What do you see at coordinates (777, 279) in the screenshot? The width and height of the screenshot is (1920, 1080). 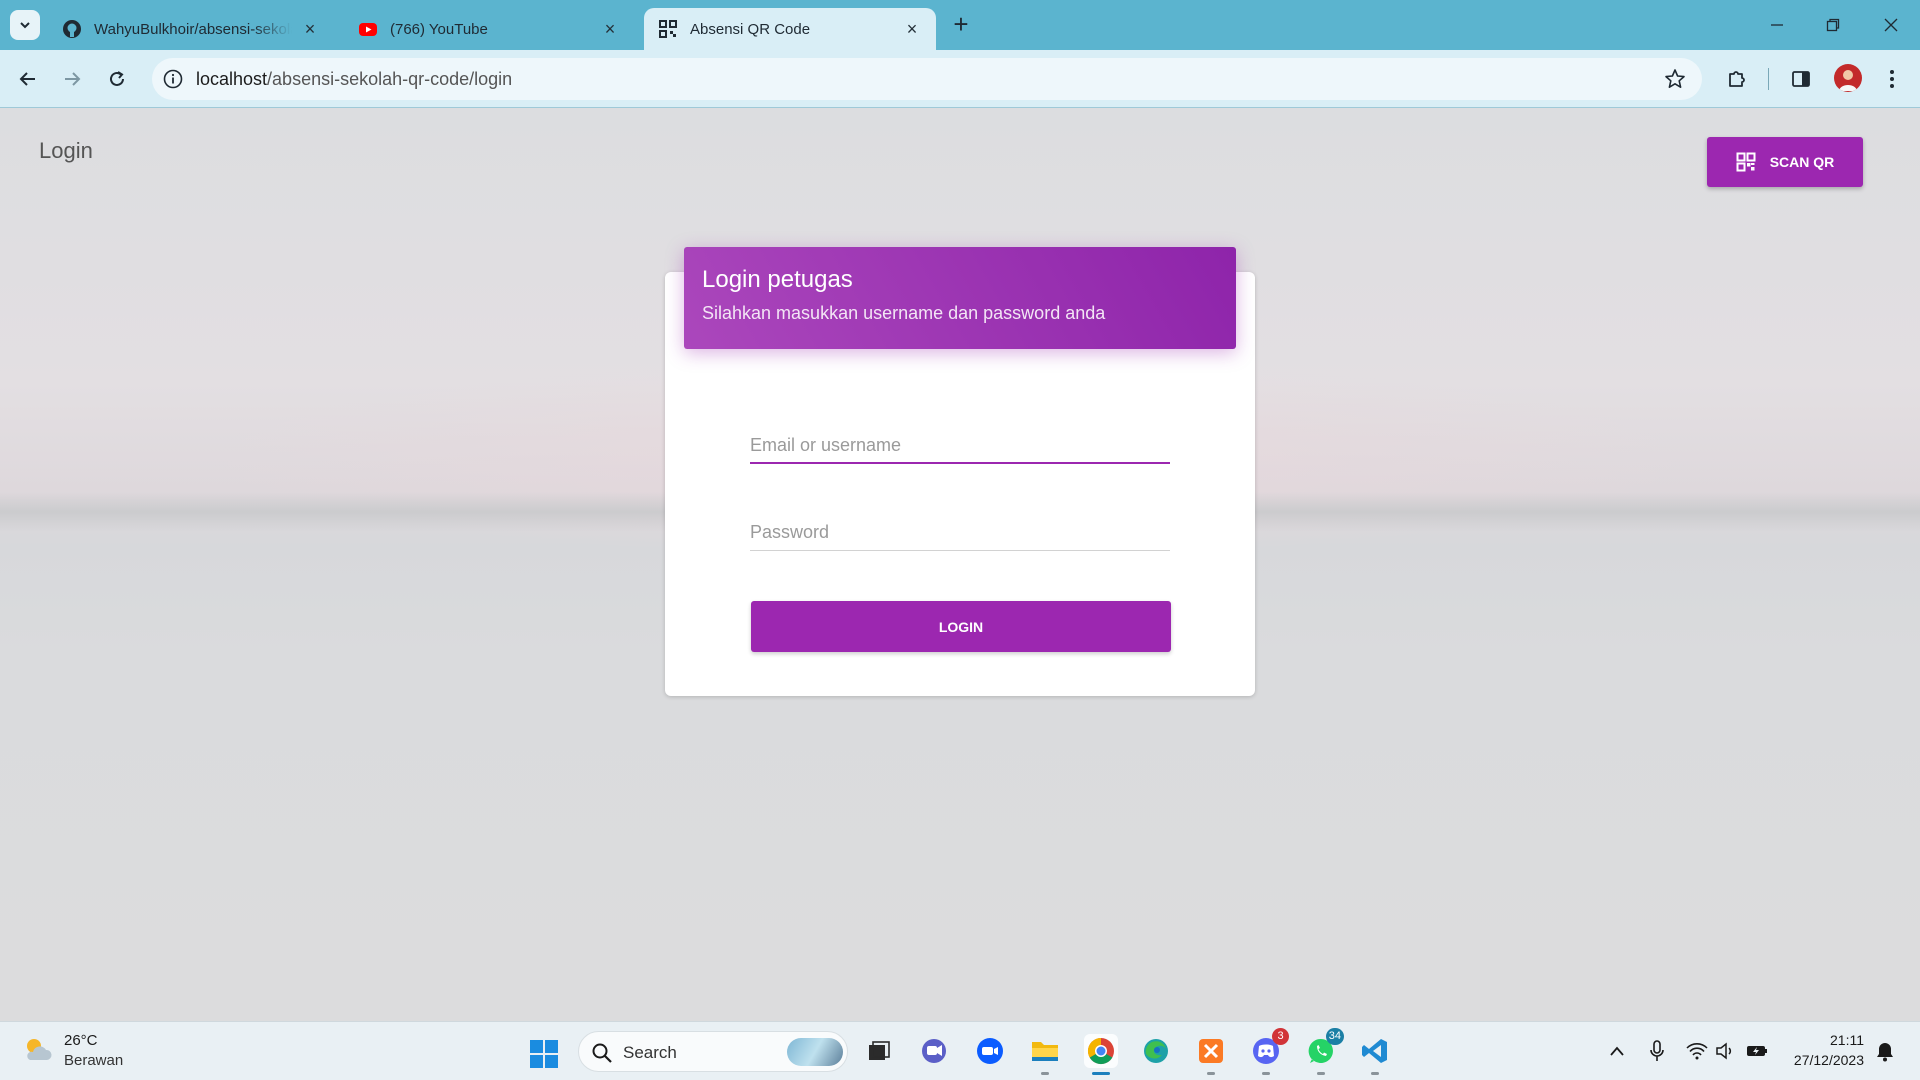 I see `login-card-title: Login petugas` at bounding box center [777, 279].